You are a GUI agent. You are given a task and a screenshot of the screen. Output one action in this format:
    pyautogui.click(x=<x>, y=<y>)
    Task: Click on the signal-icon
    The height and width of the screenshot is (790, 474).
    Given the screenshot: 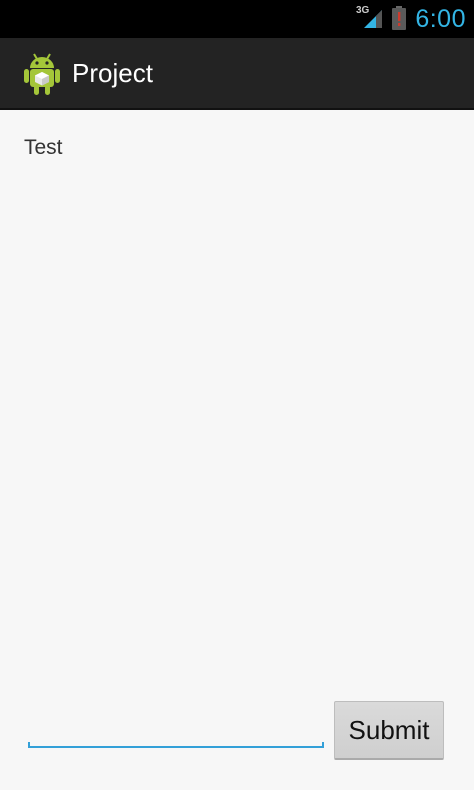 What is the action you would take?
    pyautogui.click(x=373, y=19)
    